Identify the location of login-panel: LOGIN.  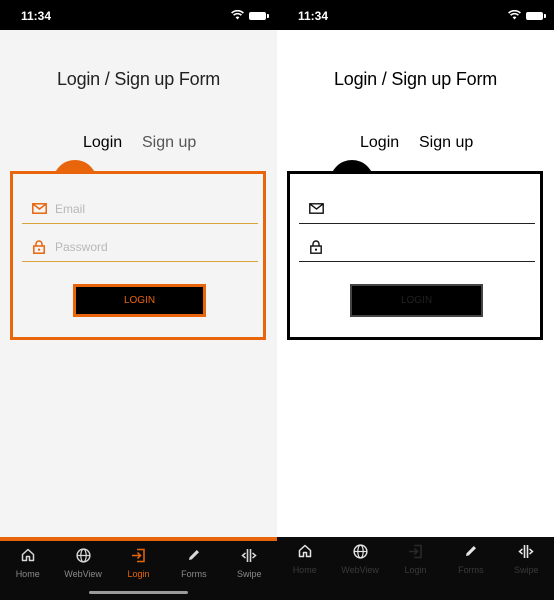
(415, 255).